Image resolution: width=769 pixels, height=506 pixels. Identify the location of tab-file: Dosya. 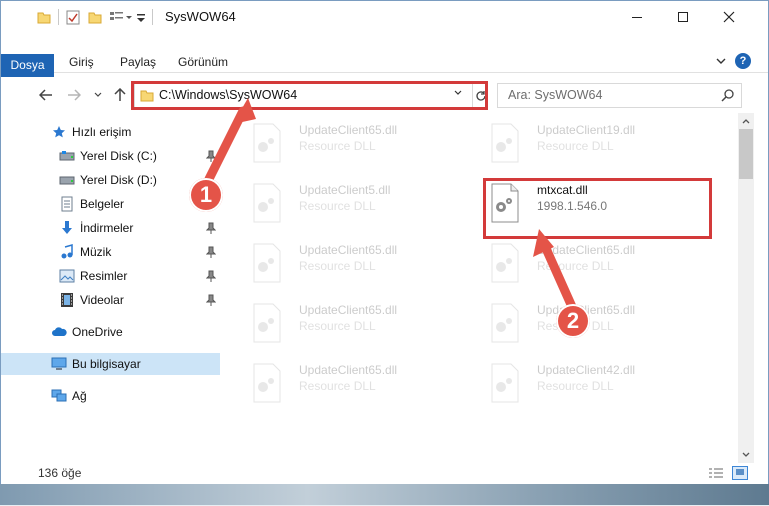
(27, 65).